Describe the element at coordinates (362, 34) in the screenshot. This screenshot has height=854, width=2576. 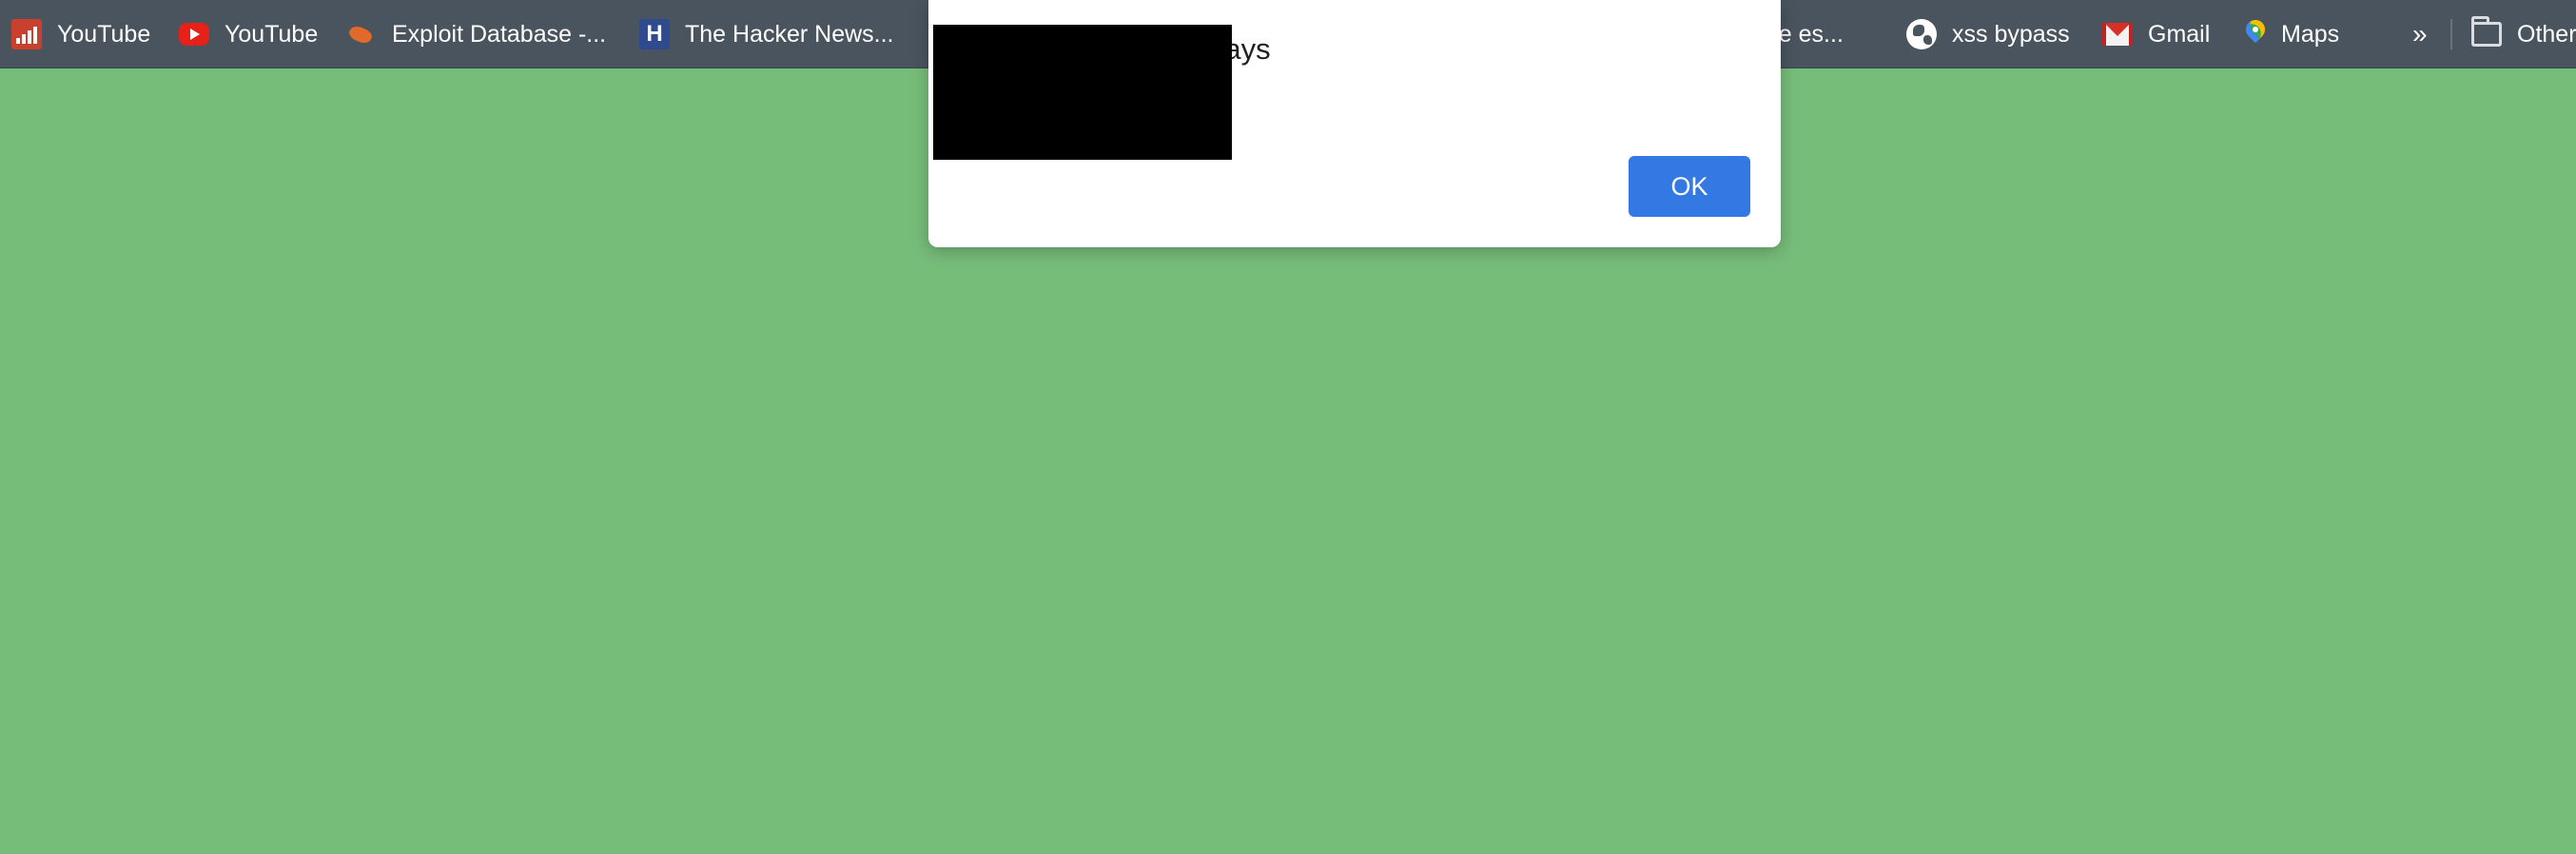
I see `exploit-db-icon` at that location.